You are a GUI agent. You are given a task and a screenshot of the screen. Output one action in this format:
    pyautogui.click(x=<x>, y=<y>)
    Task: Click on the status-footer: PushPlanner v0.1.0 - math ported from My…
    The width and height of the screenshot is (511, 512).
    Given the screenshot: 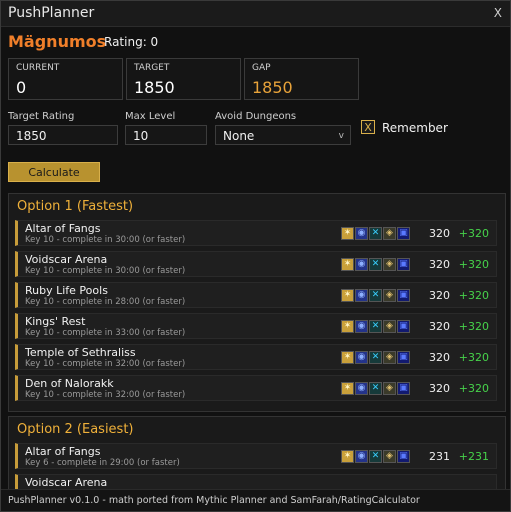 What is the action you would take?
    pyautogui.click(x=255, y=500)
    